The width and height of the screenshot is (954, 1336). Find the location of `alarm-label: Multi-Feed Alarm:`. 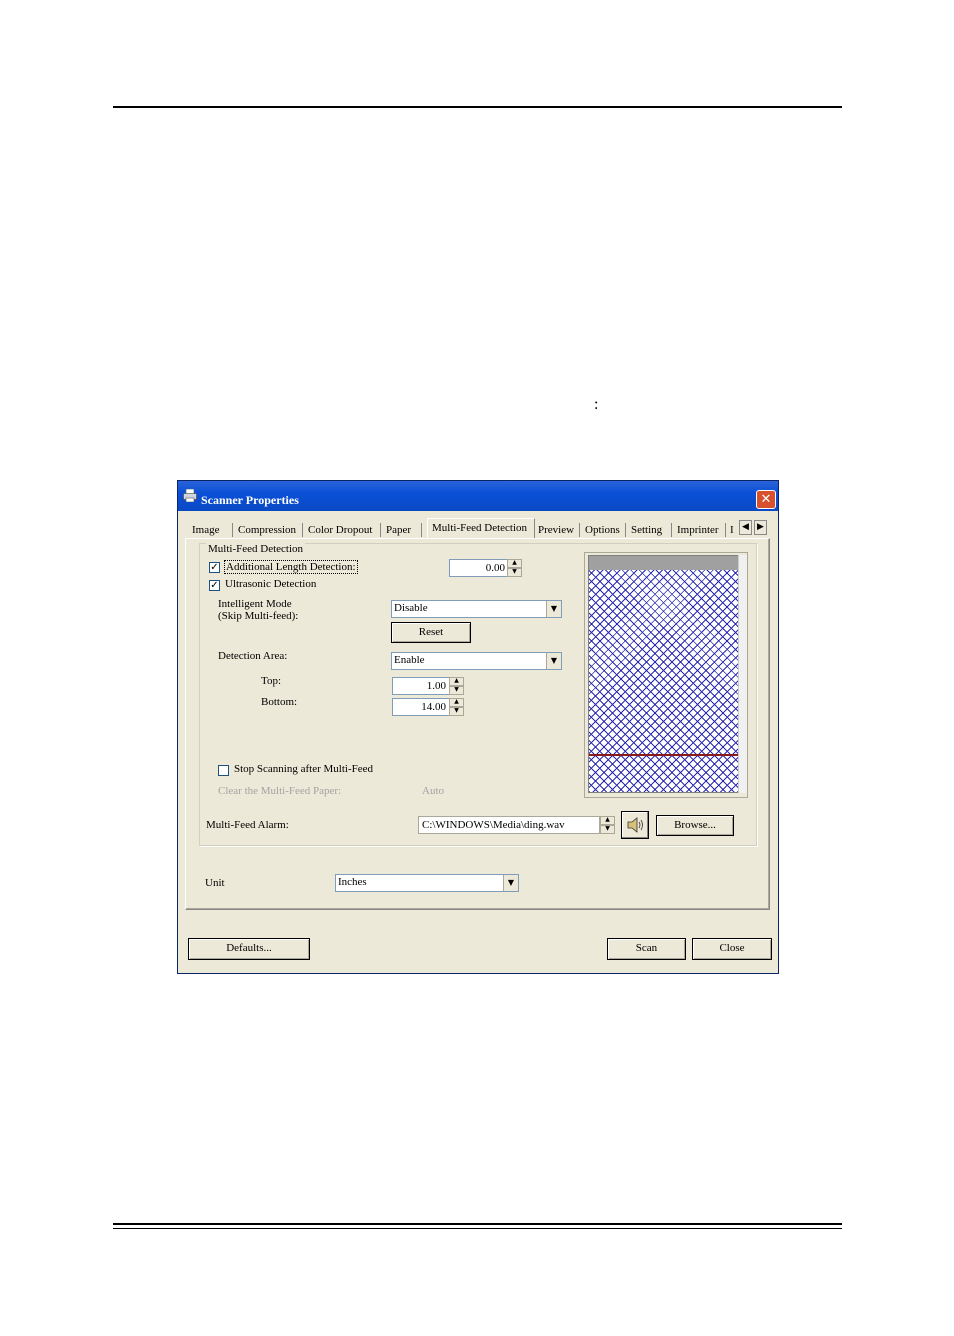

alarm-label: Multi-Feed Alarm: is located at coordinates (247, 825).